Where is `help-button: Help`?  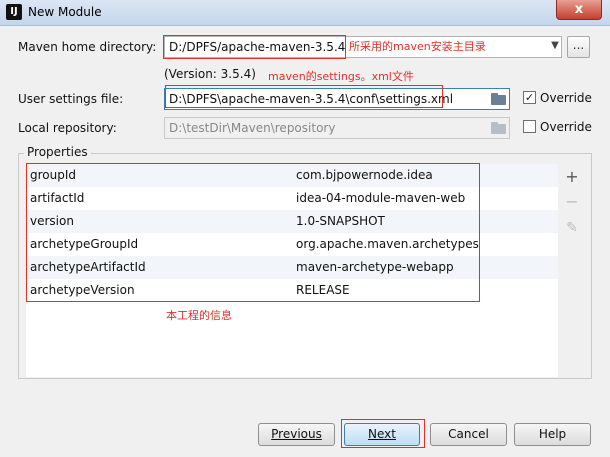
help-button: Help is located at coordinates (552, 434).